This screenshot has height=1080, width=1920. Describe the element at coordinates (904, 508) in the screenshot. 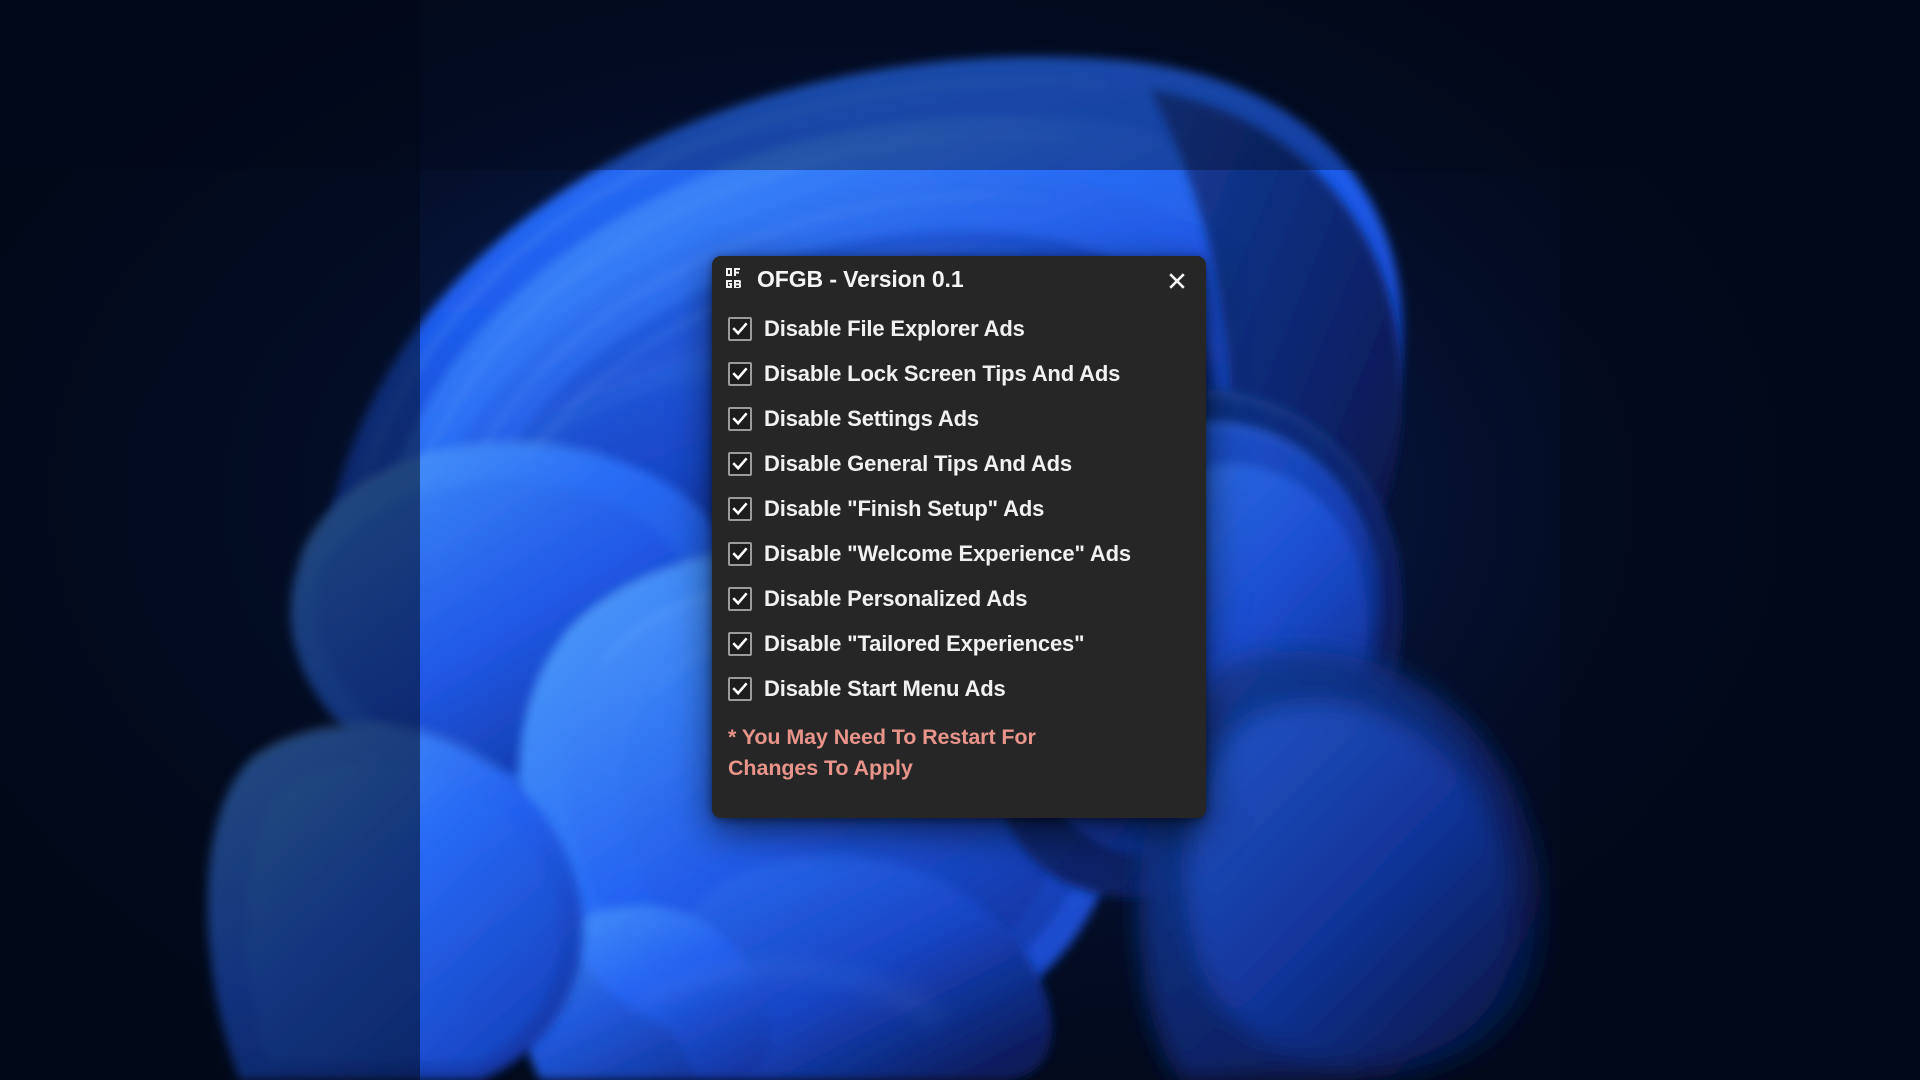

I see `ad-toggle-label: Disable "Finish Setup" Ads` at that location.